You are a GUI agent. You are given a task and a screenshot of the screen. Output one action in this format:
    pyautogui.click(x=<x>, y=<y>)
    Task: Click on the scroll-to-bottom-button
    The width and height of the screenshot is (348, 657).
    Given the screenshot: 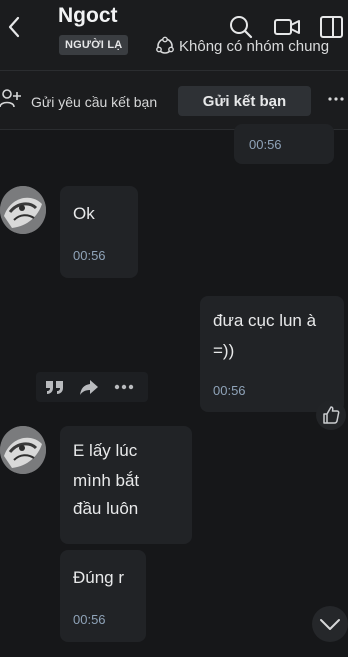 What is the action you would take?
    pyautogui.click(x=330, y=624)
    